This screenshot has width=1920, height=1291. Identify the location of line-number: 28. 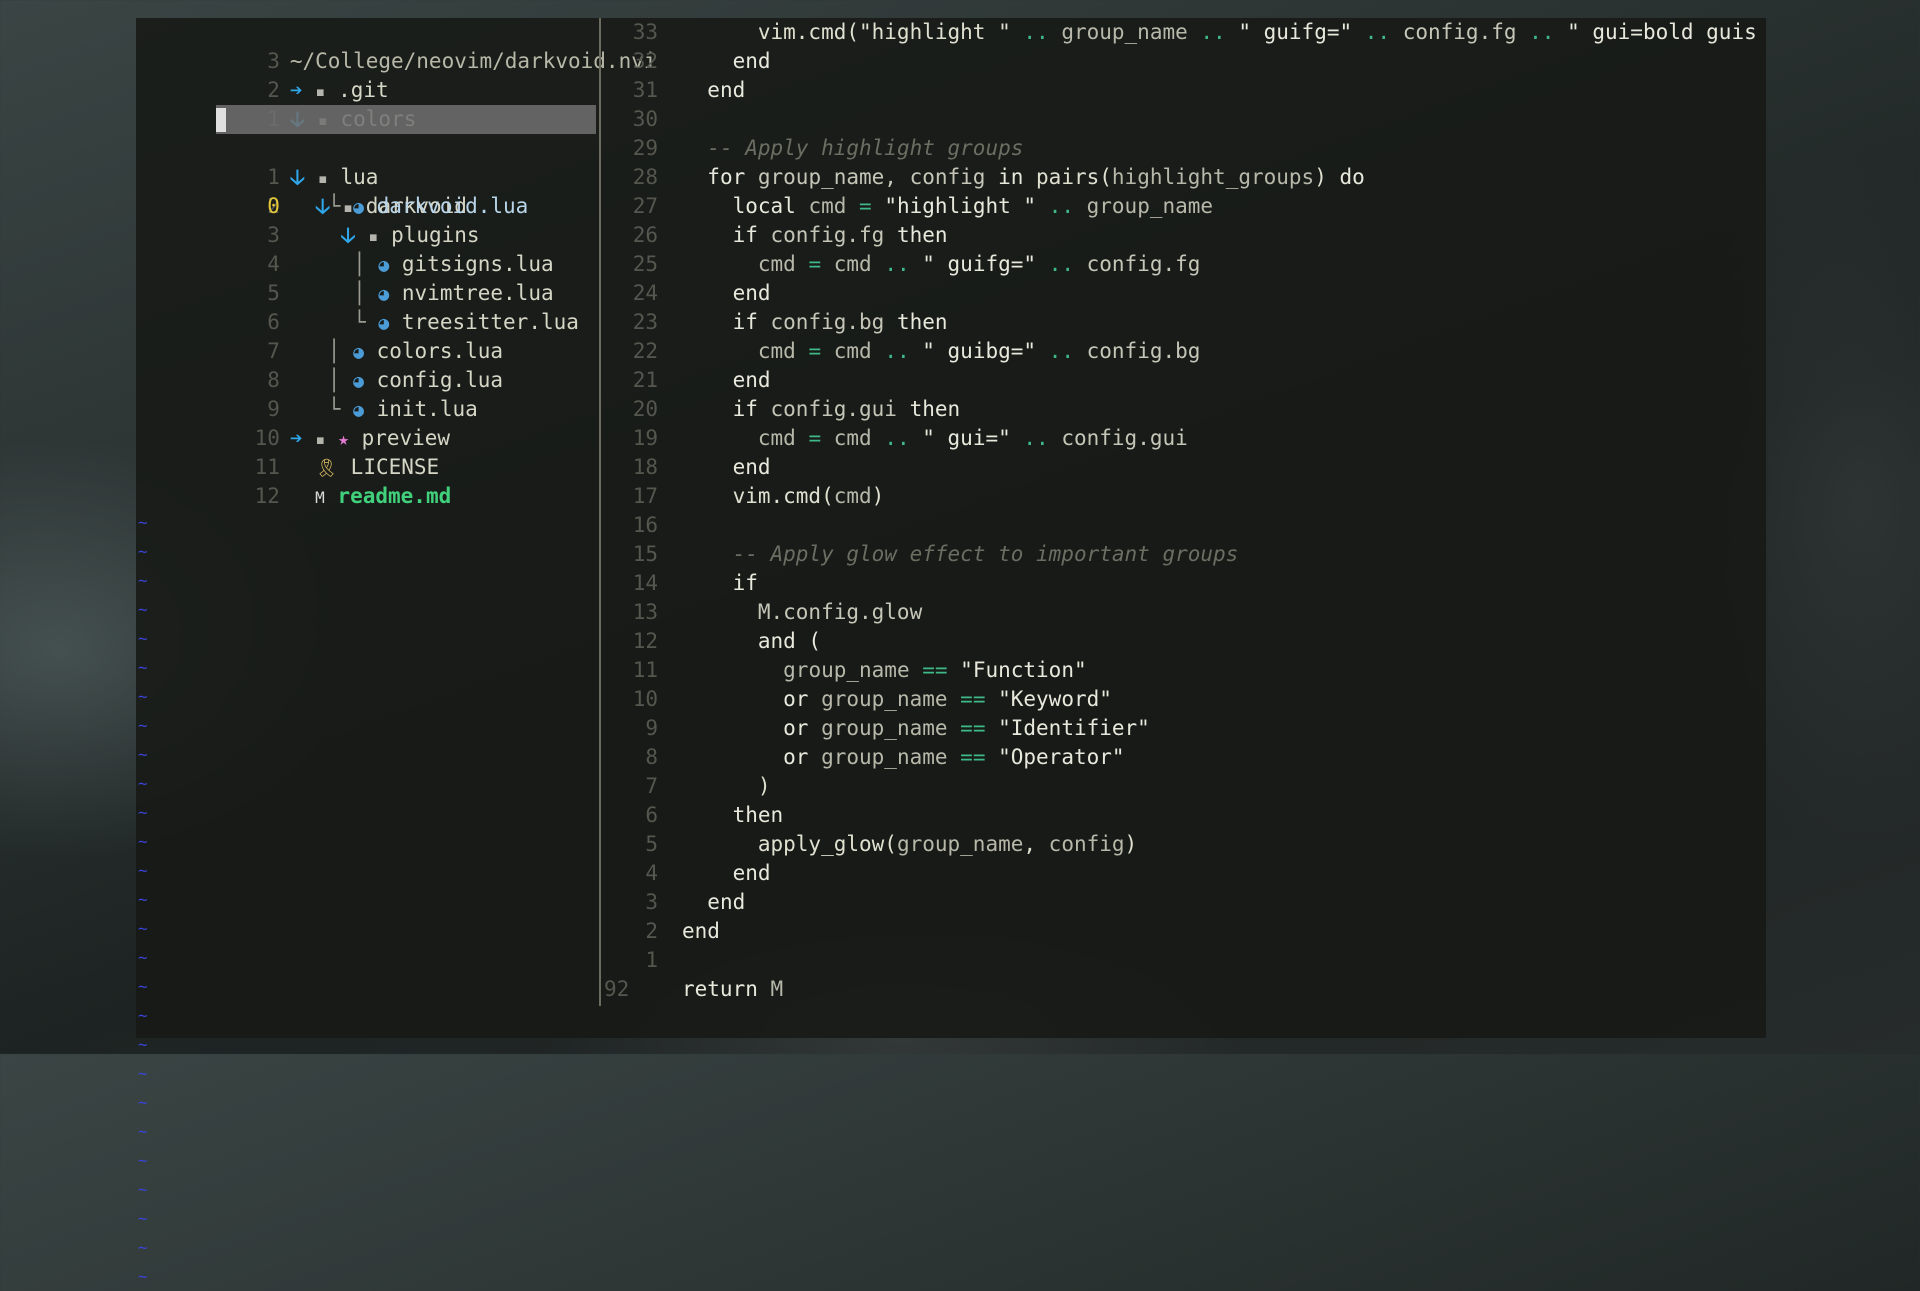
(645, 177).